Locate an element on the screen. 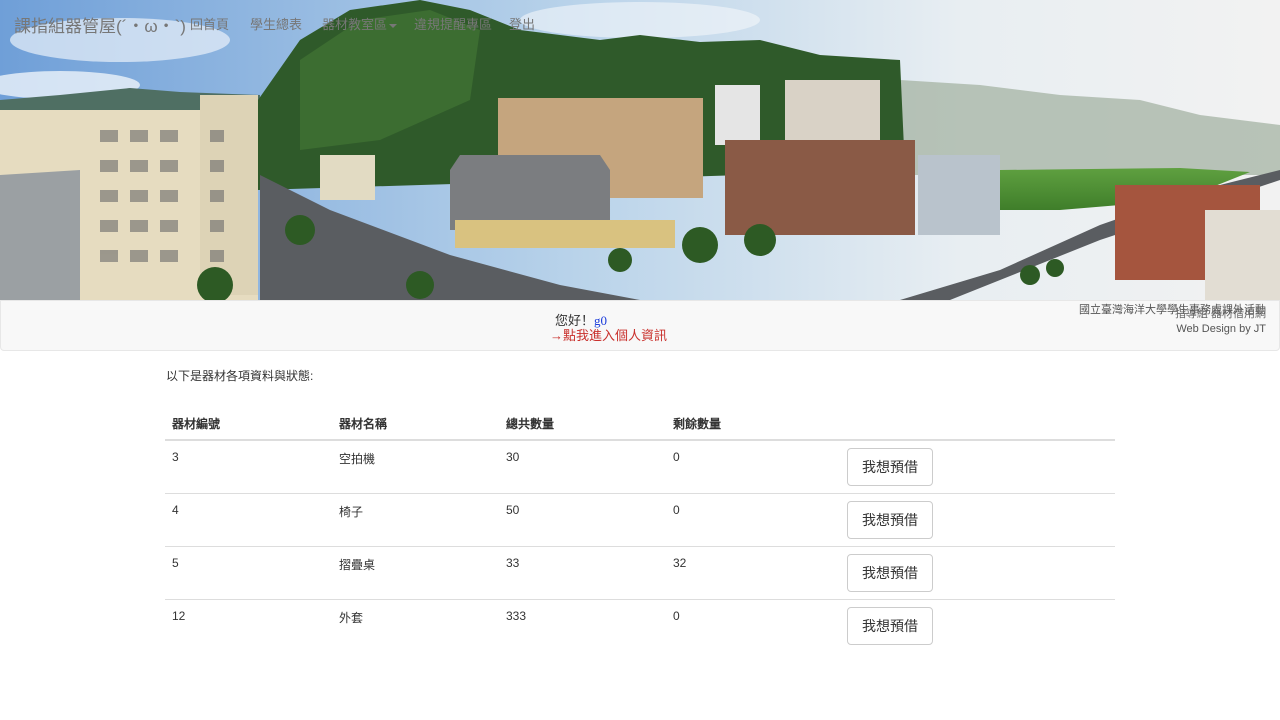 This screenshot has height=720, width=1280. cell-name: 摺疊桌 is located at coordinates (415, 573).